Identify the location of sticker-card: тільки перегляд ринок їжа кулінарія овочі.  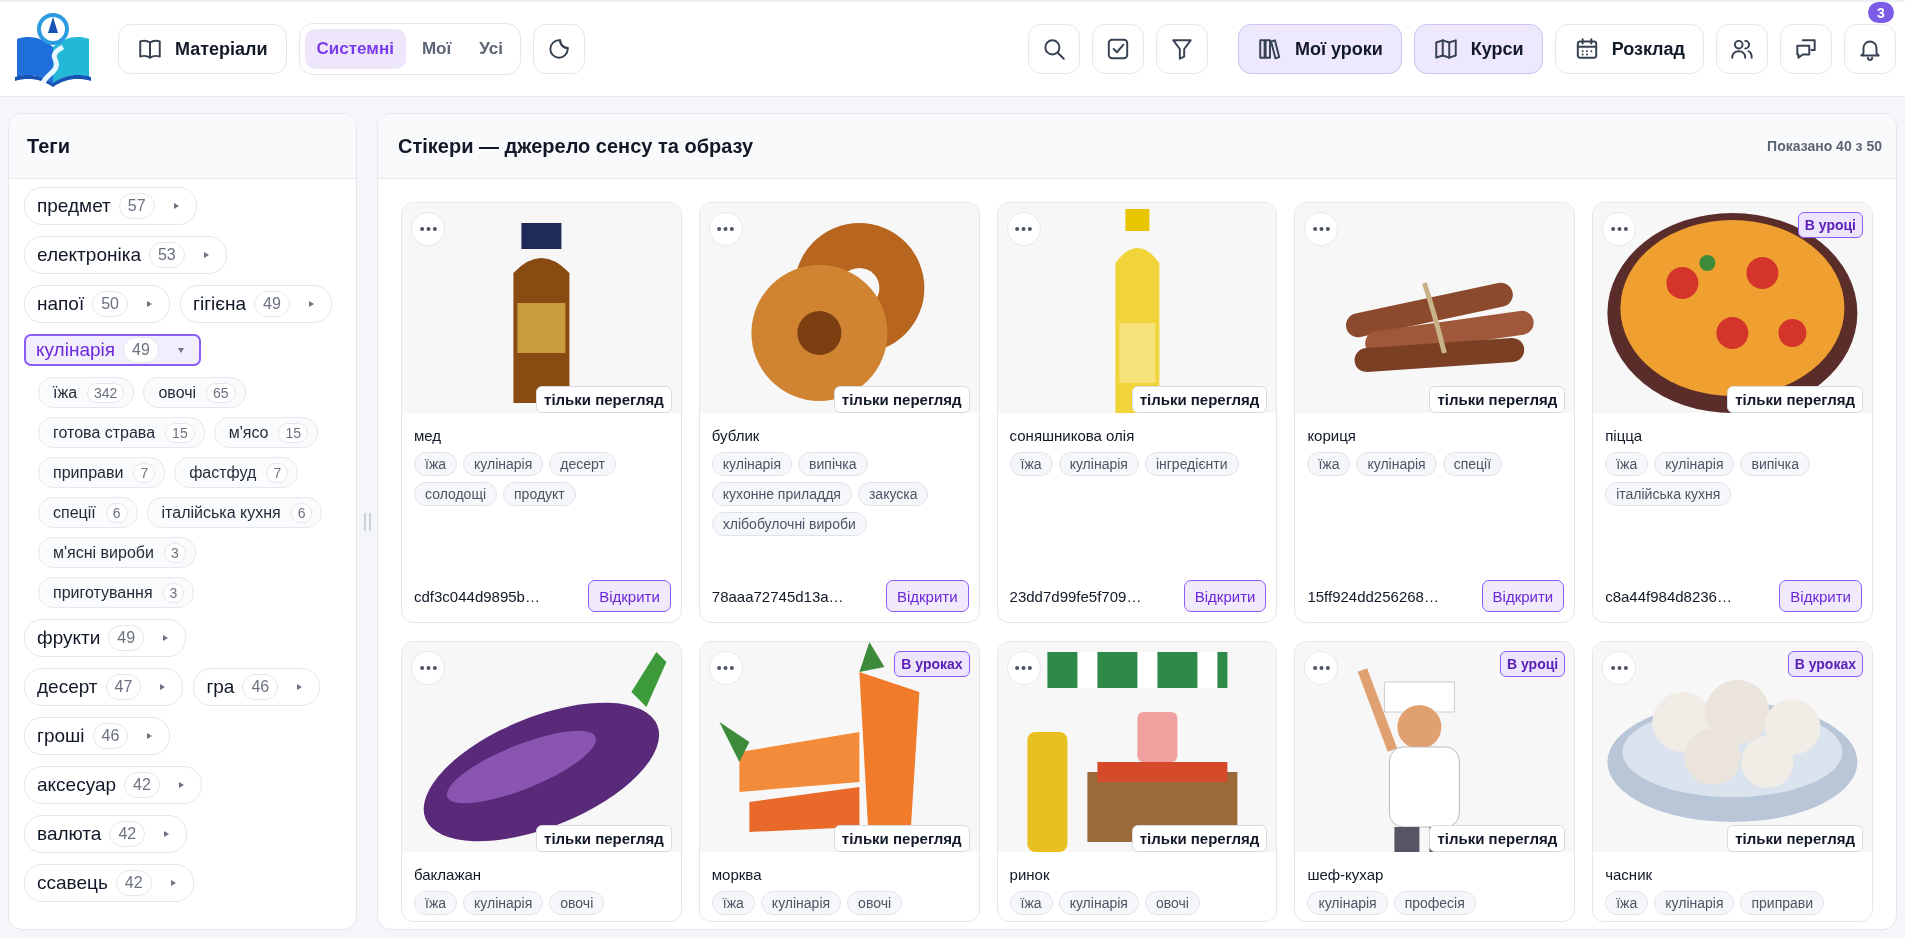
(1137, 781).